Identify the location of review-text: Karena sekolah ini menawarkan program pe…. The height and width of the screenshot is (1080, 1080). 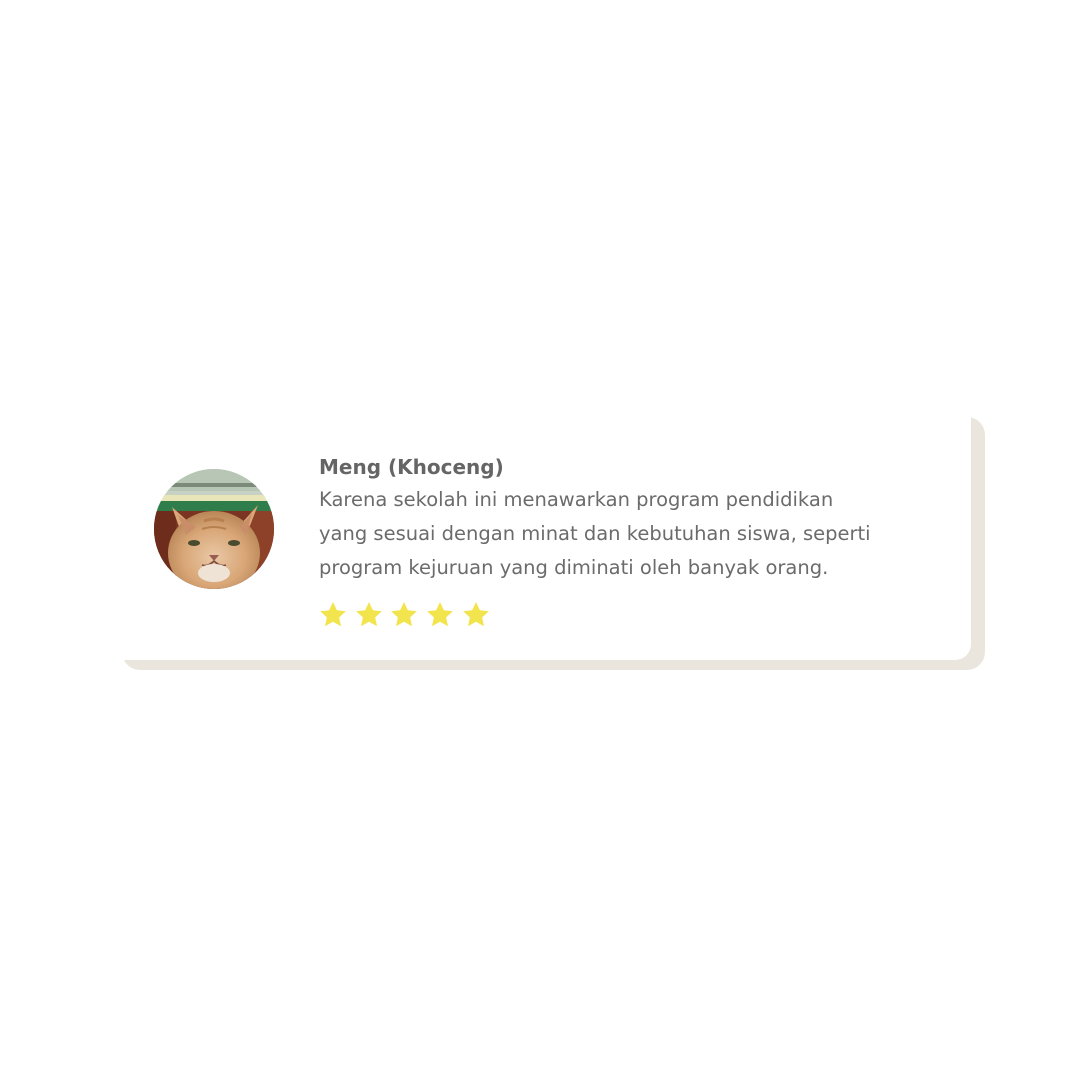
(609, 534).